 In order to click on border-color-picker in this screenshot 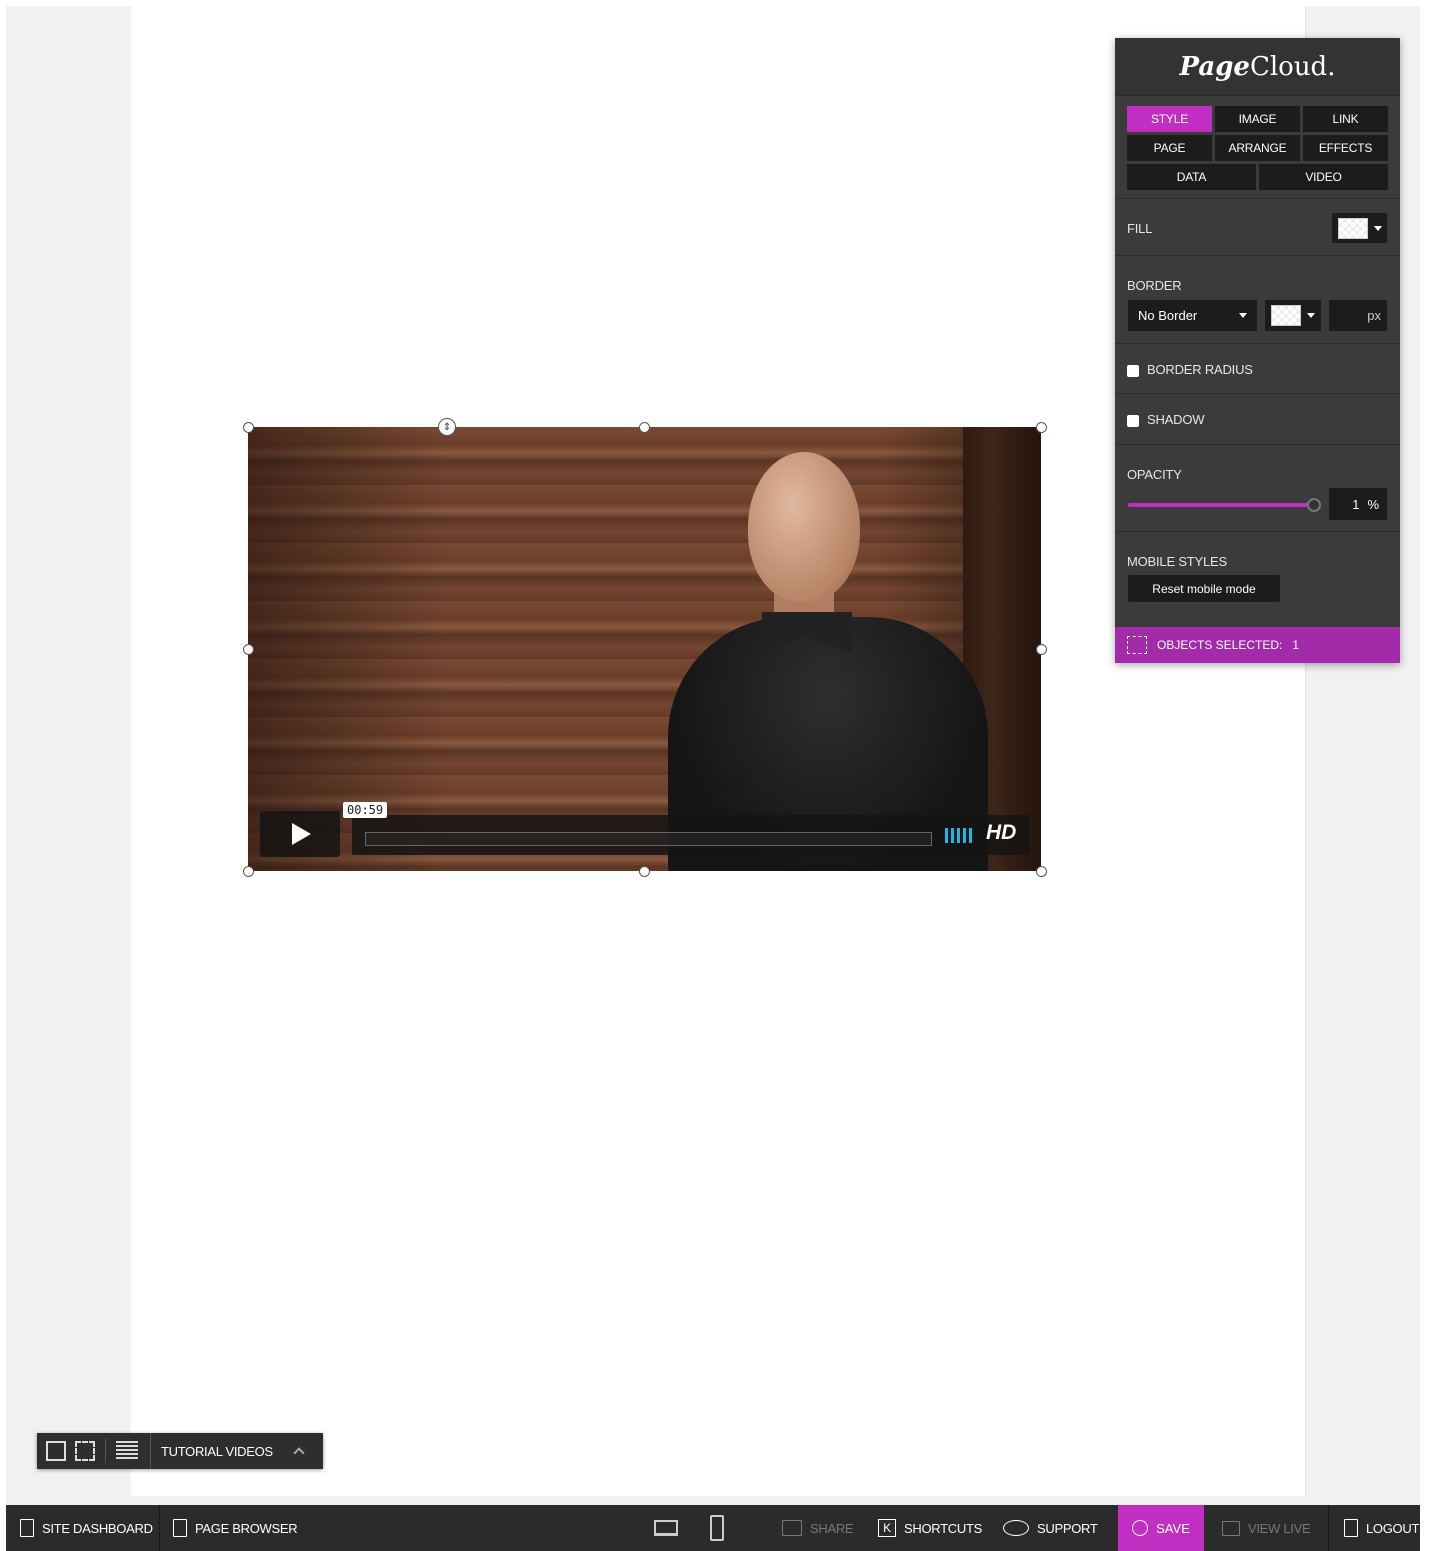, I will do `click(1293, 315)`.